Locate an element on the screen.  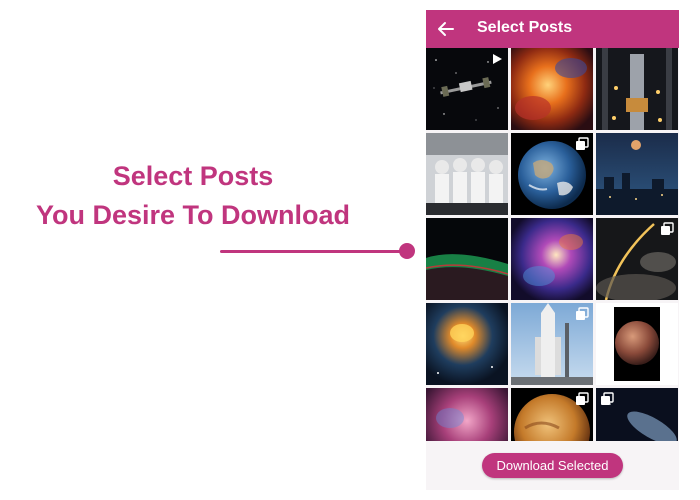
post-thumbnail-orange-nebula is located at coordinates (552, 89).